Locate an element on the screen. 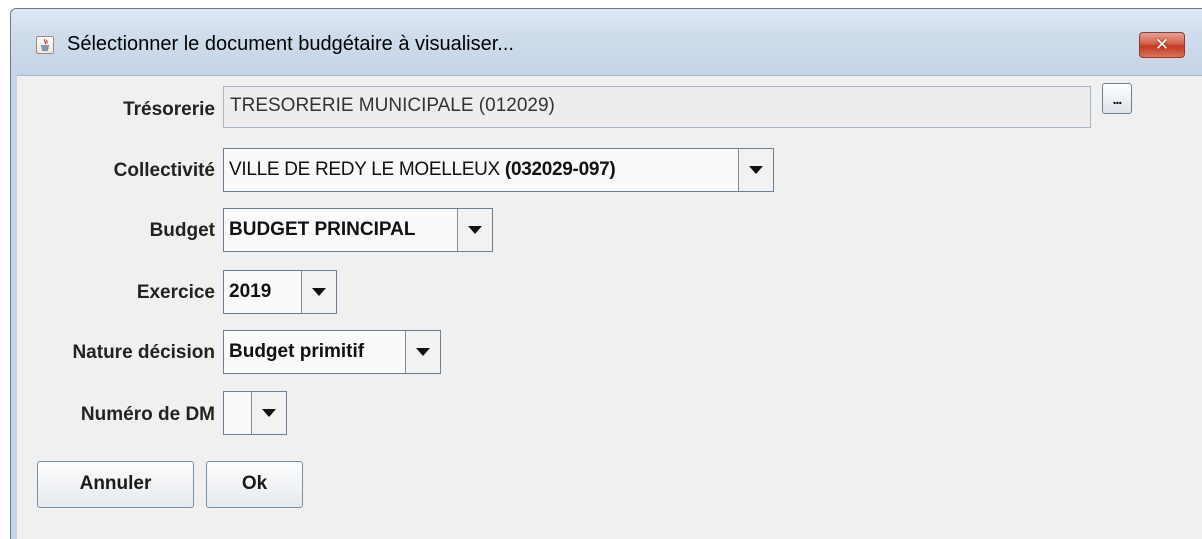  collectivite-name: VILLE DE REDY LE MOELLEUX is located at coordinates (364, 169).